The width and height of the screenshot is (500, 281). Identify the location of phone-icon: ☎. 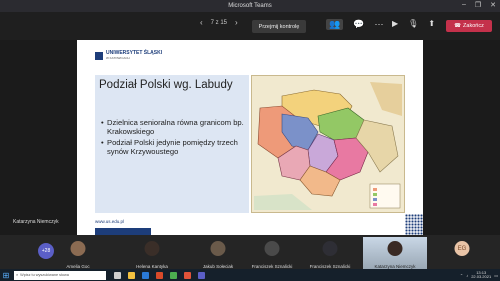
(458, 26).